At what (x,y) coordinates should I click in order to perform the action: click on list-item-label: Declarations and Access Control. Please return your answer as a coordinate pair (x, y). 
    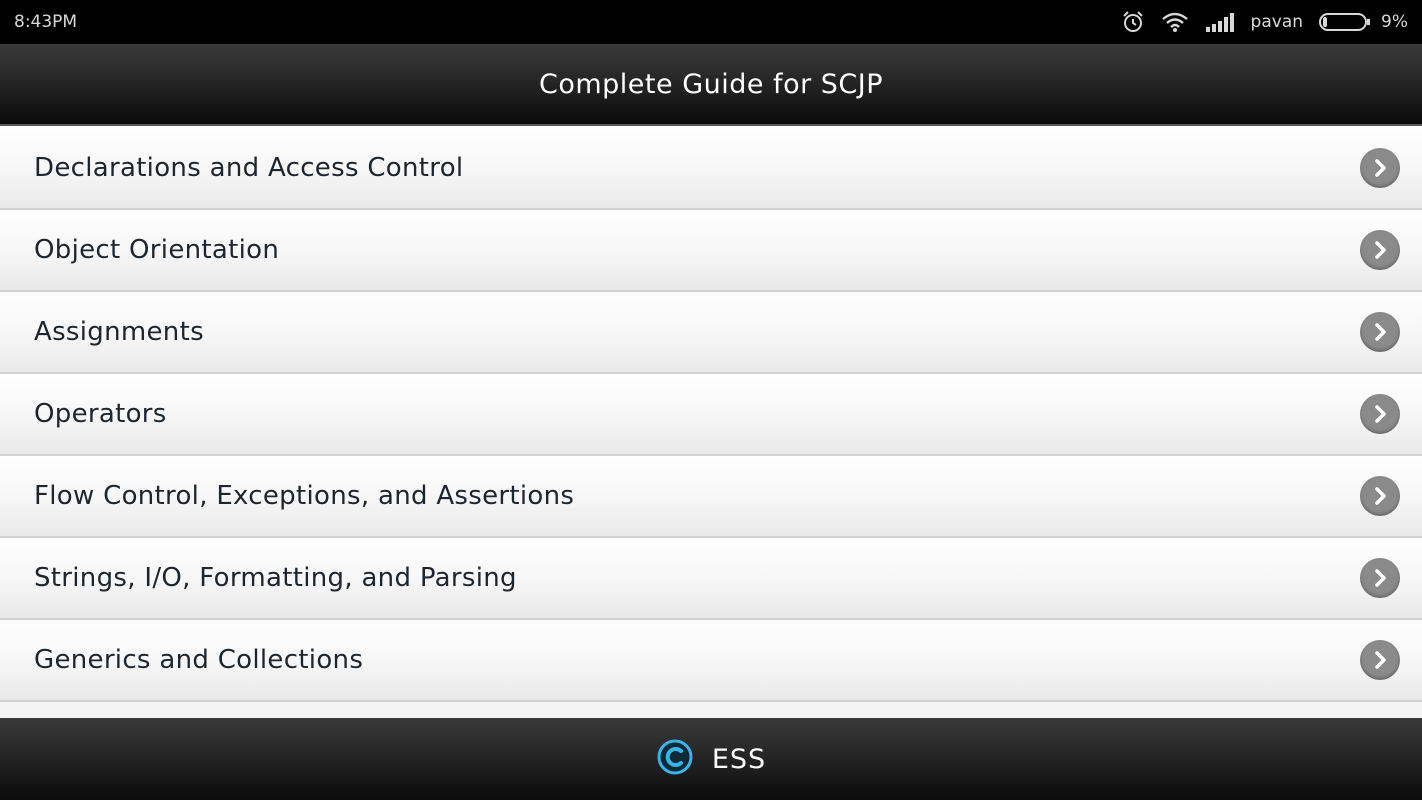
    Looking at the image, I should click on (249, 168).